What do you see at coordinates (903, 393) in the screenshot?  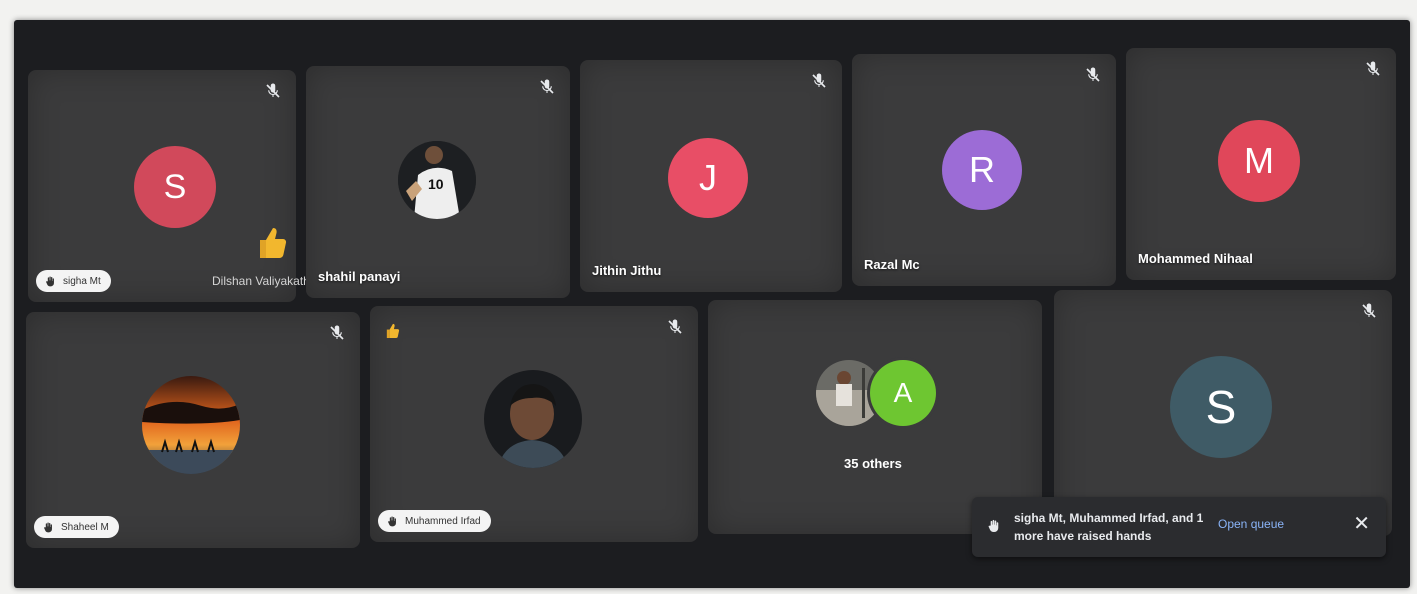 I see `avatar: A` at bounding box center [903, 393].